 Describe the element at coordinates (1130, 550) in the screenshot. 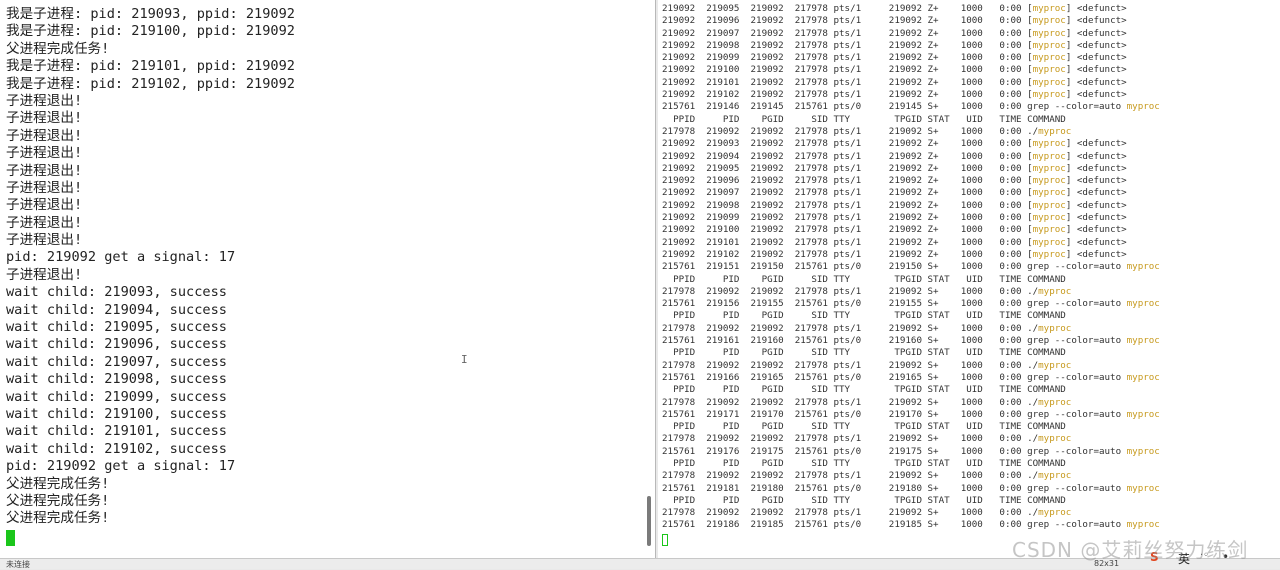

I see `csdn-watermark: CSDN @艾莉丝努力练剑` at that location.